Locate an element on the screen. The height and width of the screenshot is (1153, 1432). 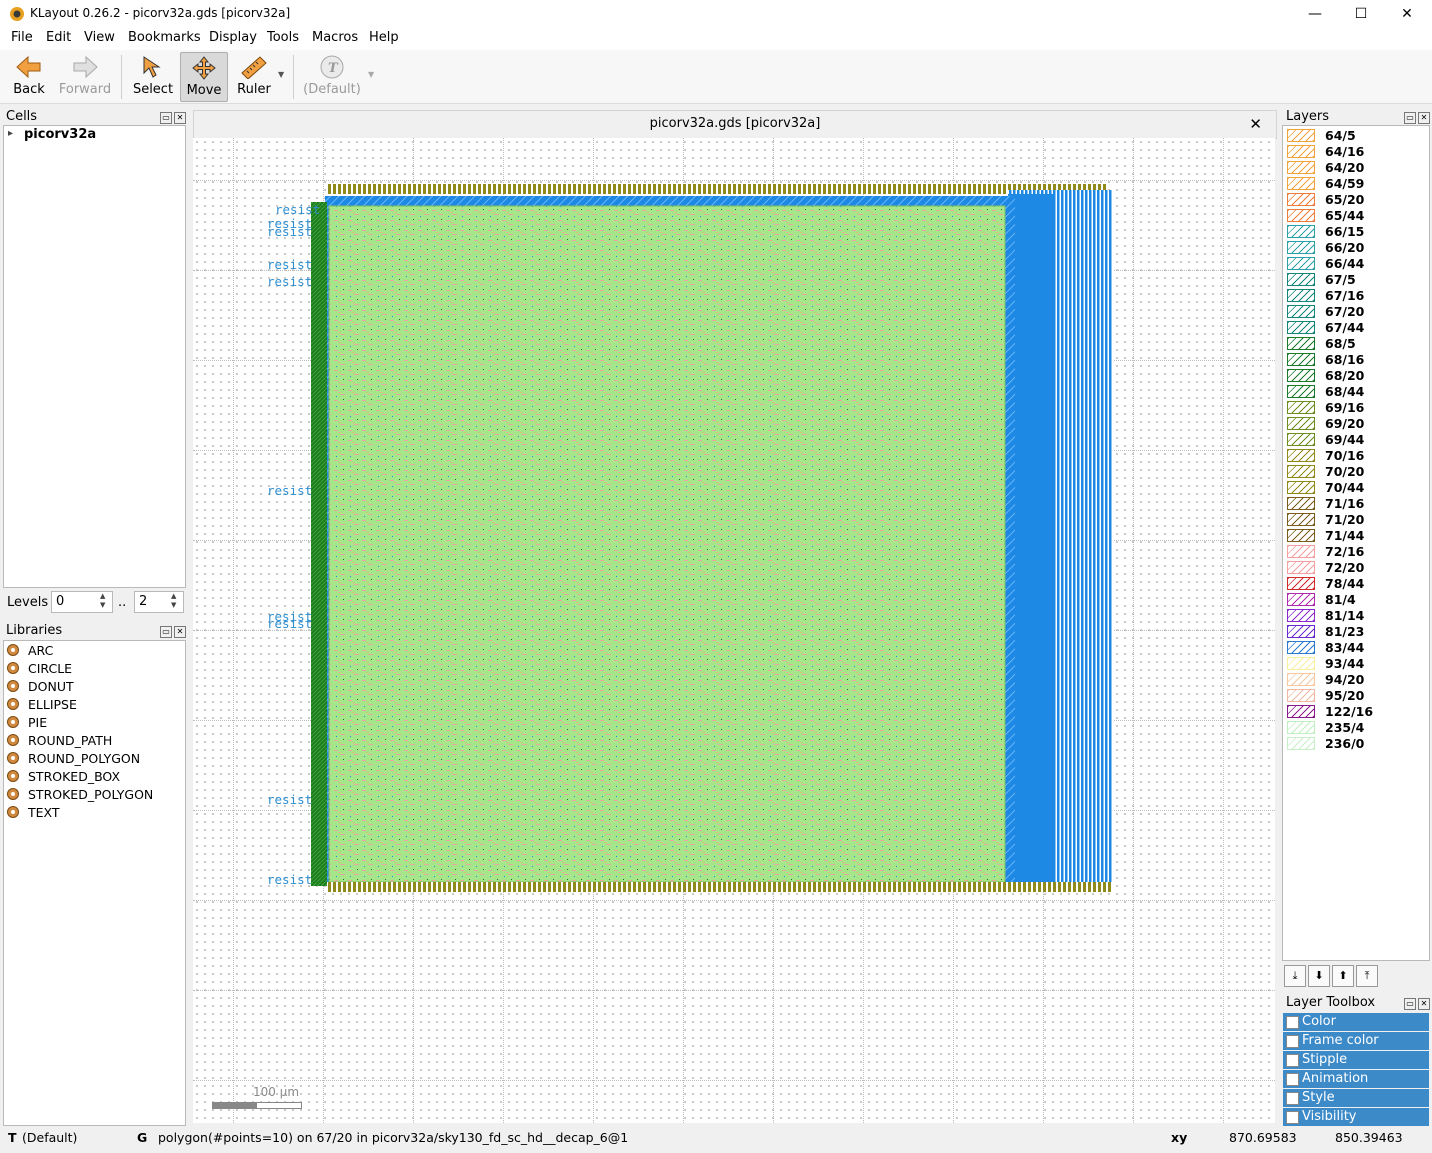
layer-row: 83/44 is located at coordinates (1353, 648).